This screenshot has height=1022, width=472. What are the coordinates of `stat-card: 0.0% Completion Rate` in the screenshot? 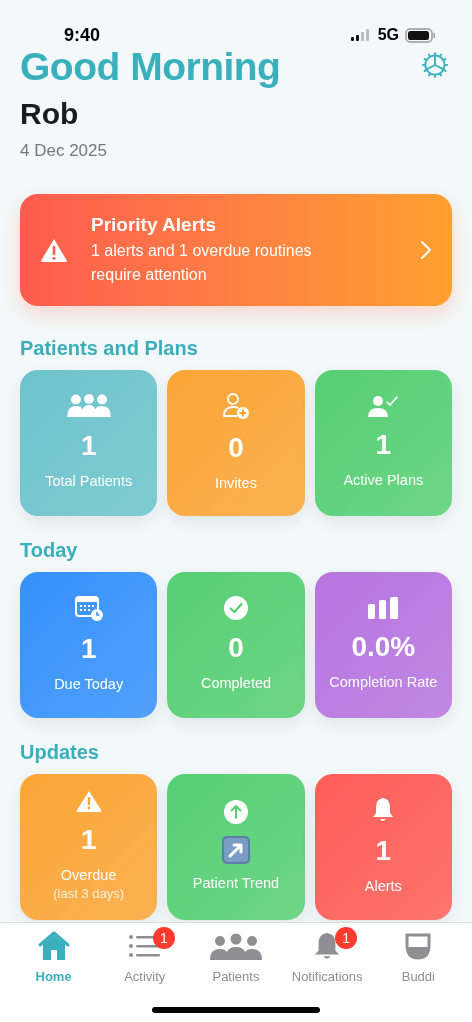 It's located at (383, 644).